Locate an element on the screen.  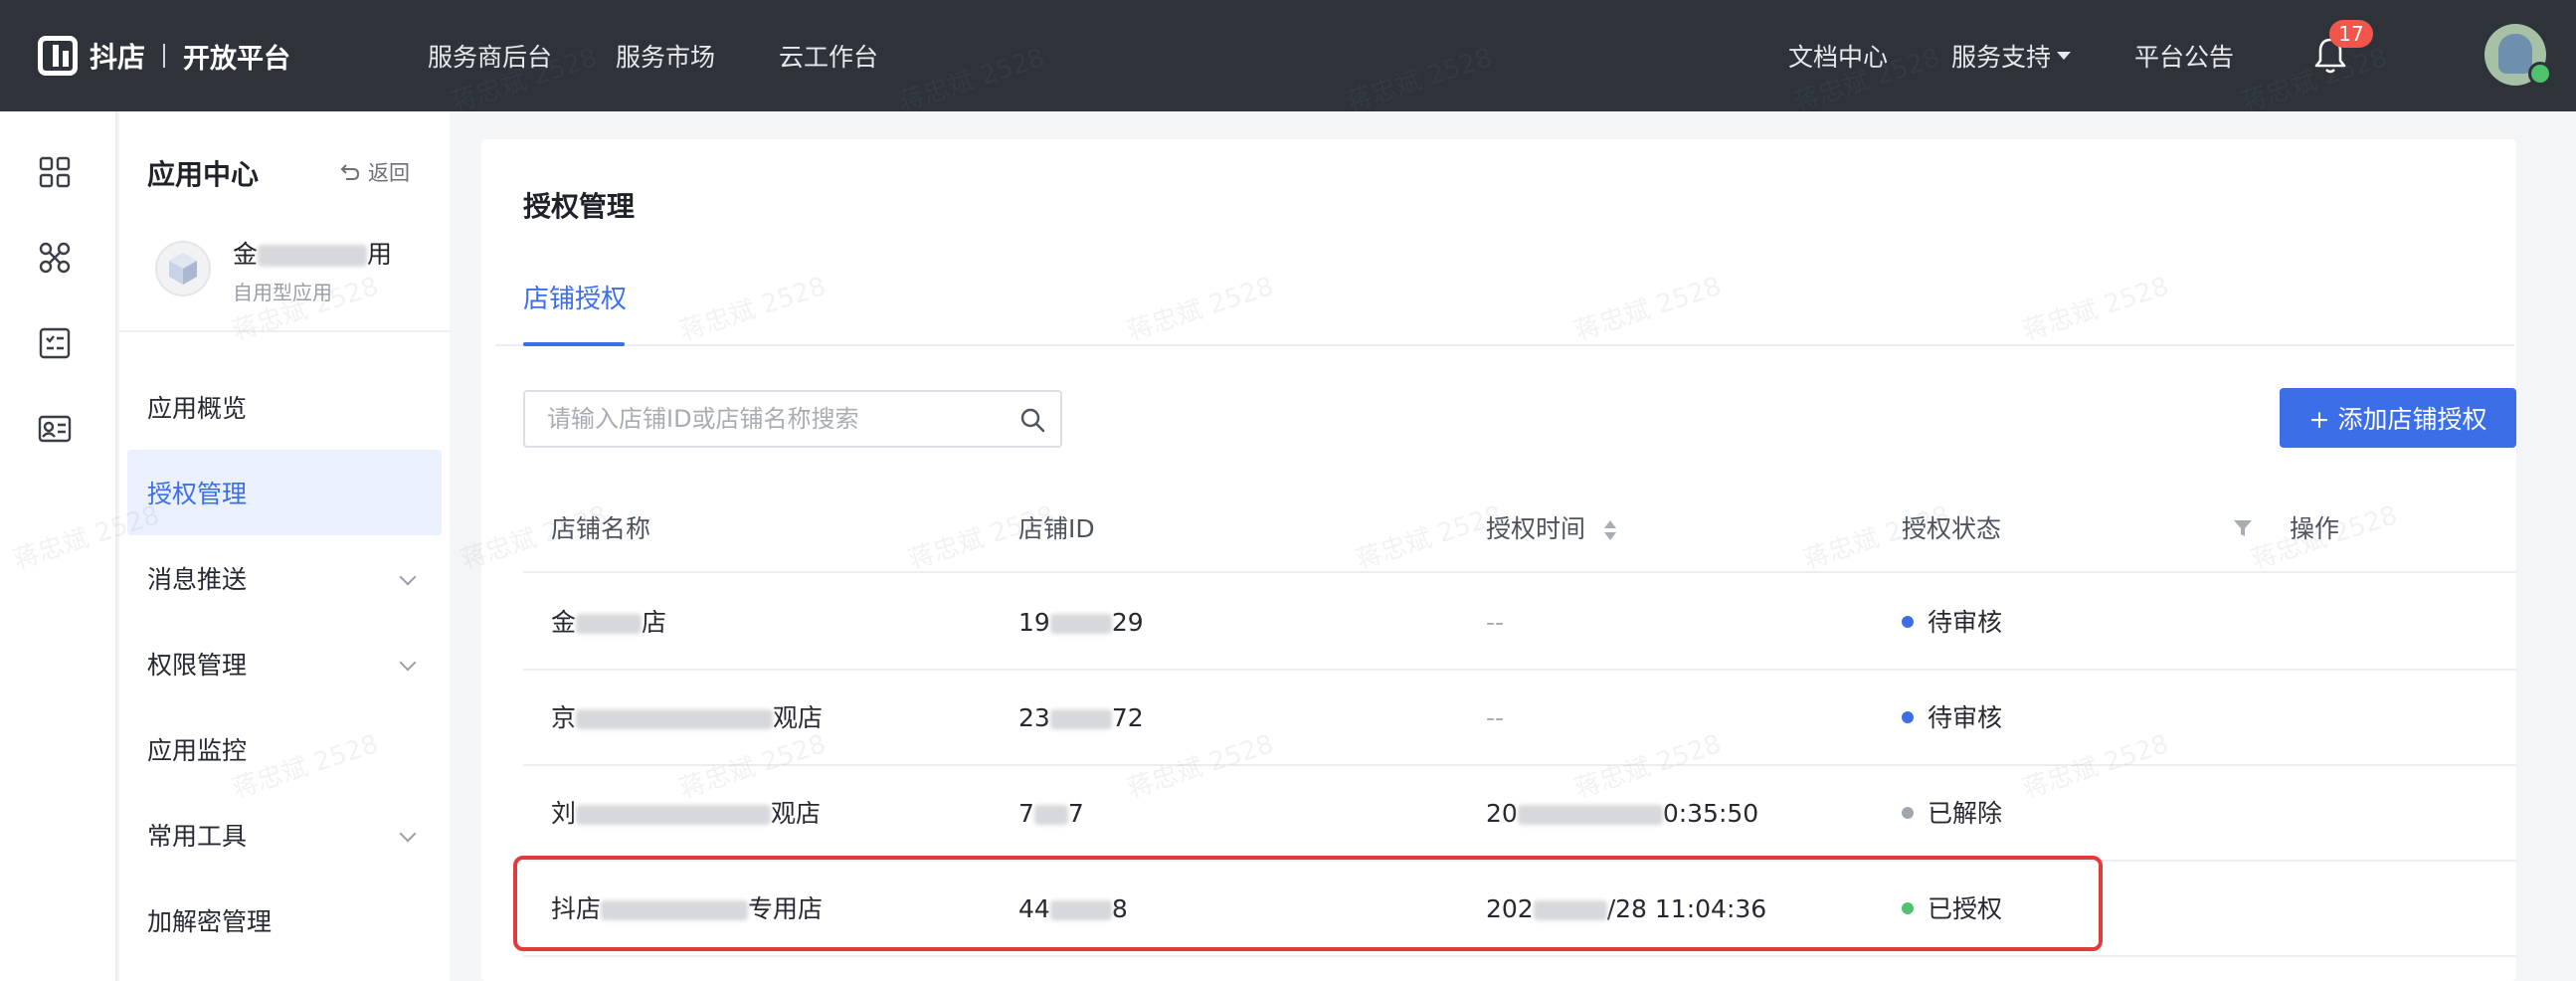
status-label: 已授权 is located at coordinates (1965, 909).